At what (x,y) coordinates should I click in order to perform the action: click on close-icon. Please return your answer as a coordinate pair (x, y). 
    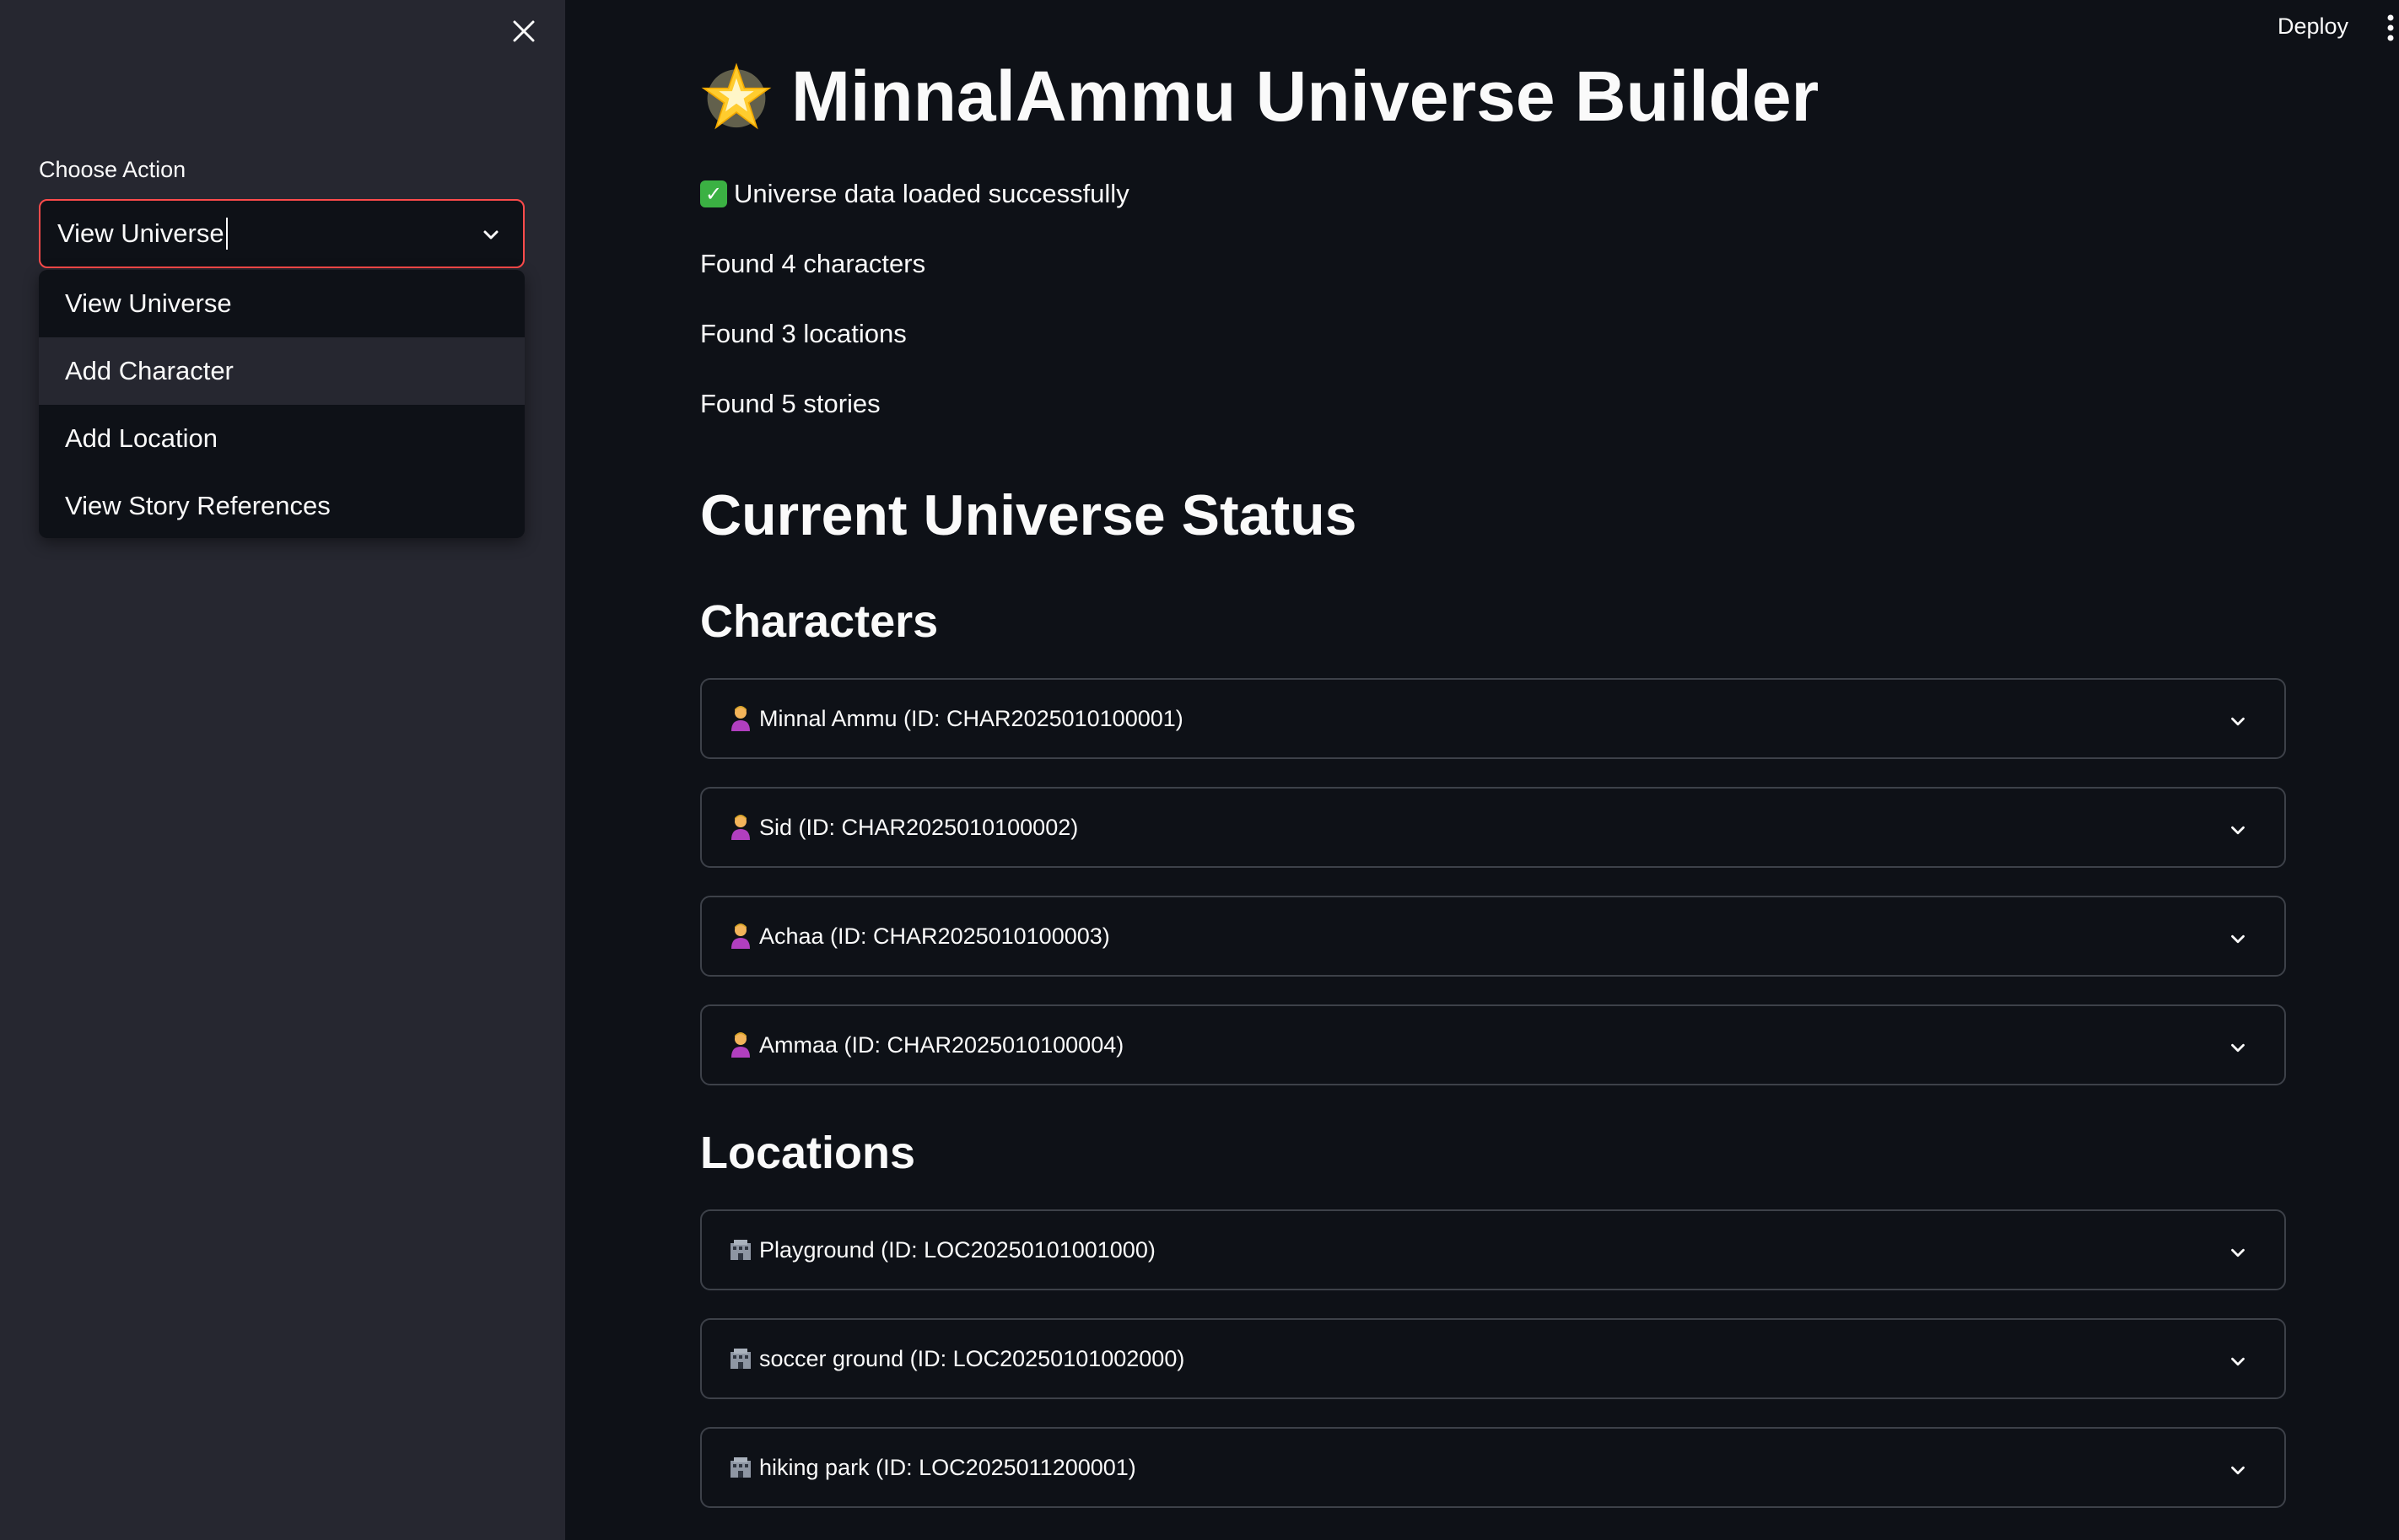
    Looking at the image, I should click on (524, 31).